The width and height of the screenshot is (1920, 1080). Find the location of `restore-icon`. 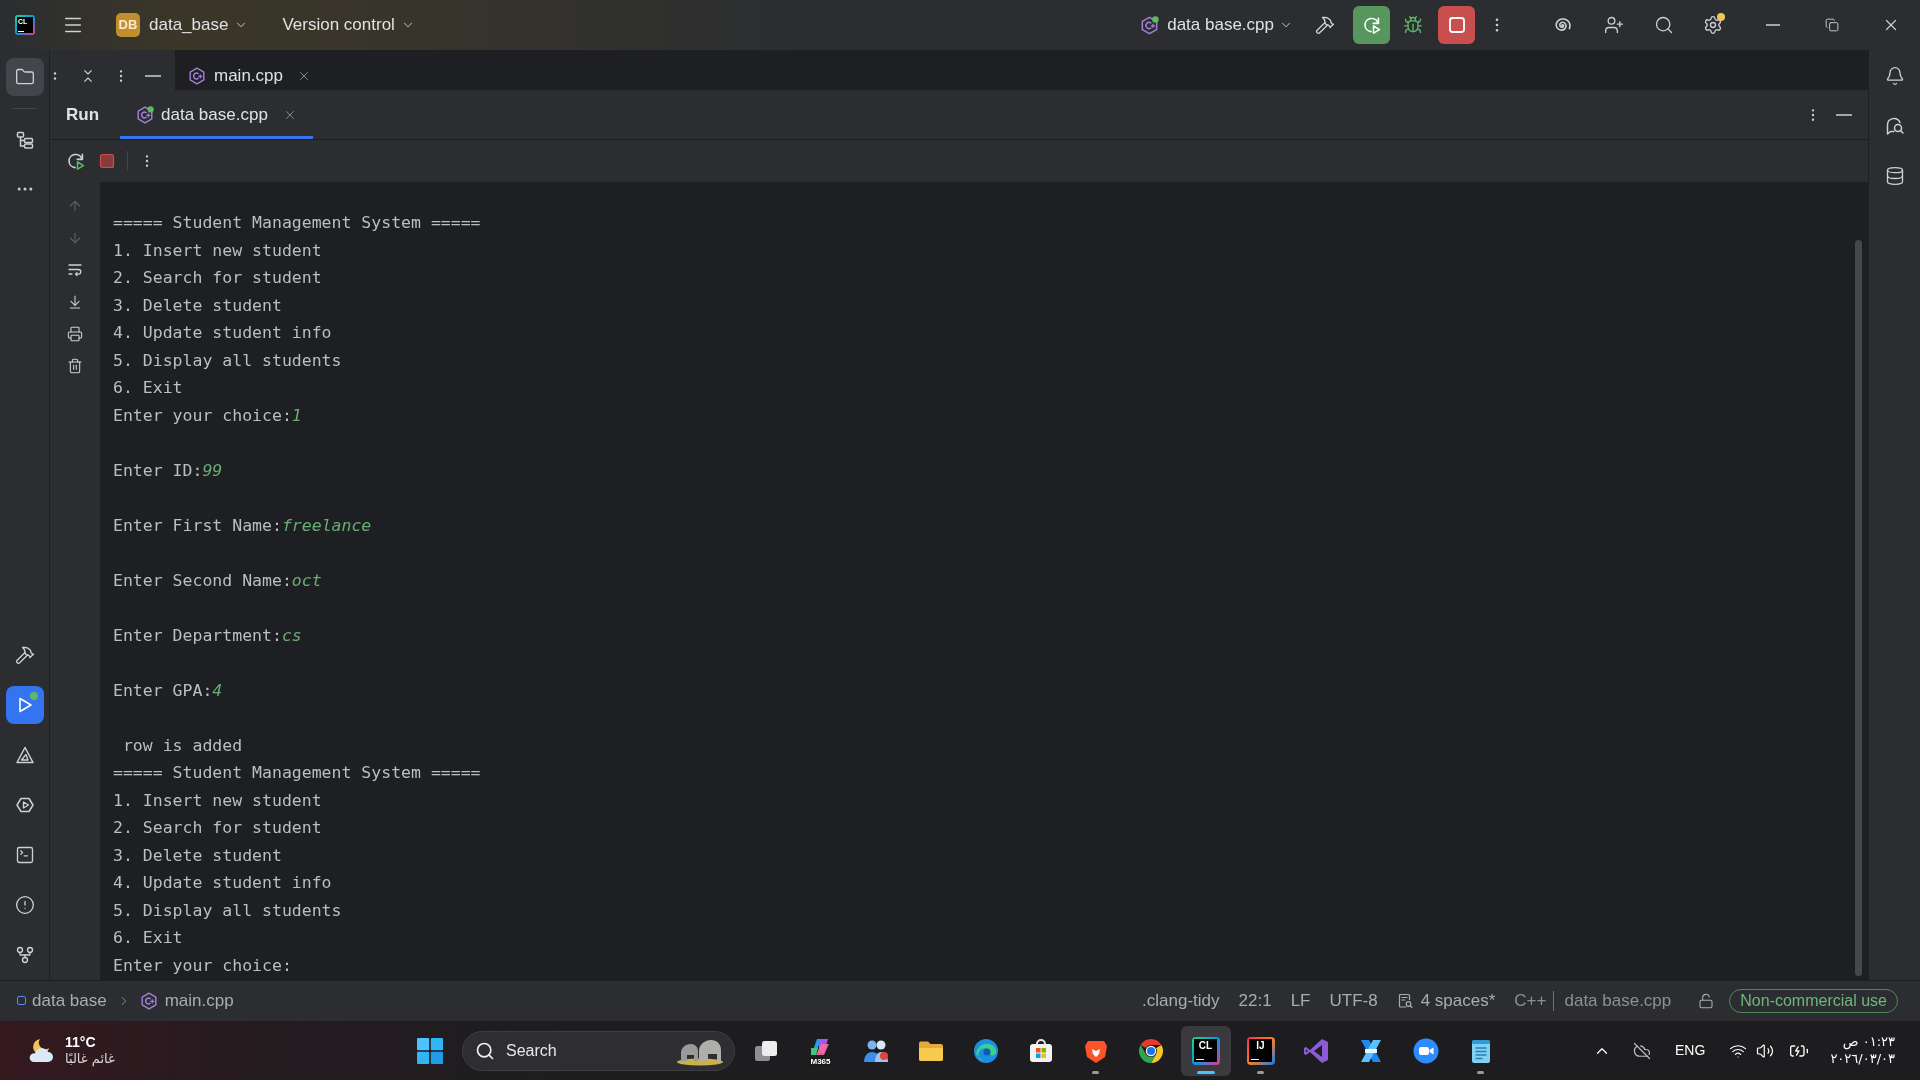

restore-icon is located at coordinates (1831, 25).